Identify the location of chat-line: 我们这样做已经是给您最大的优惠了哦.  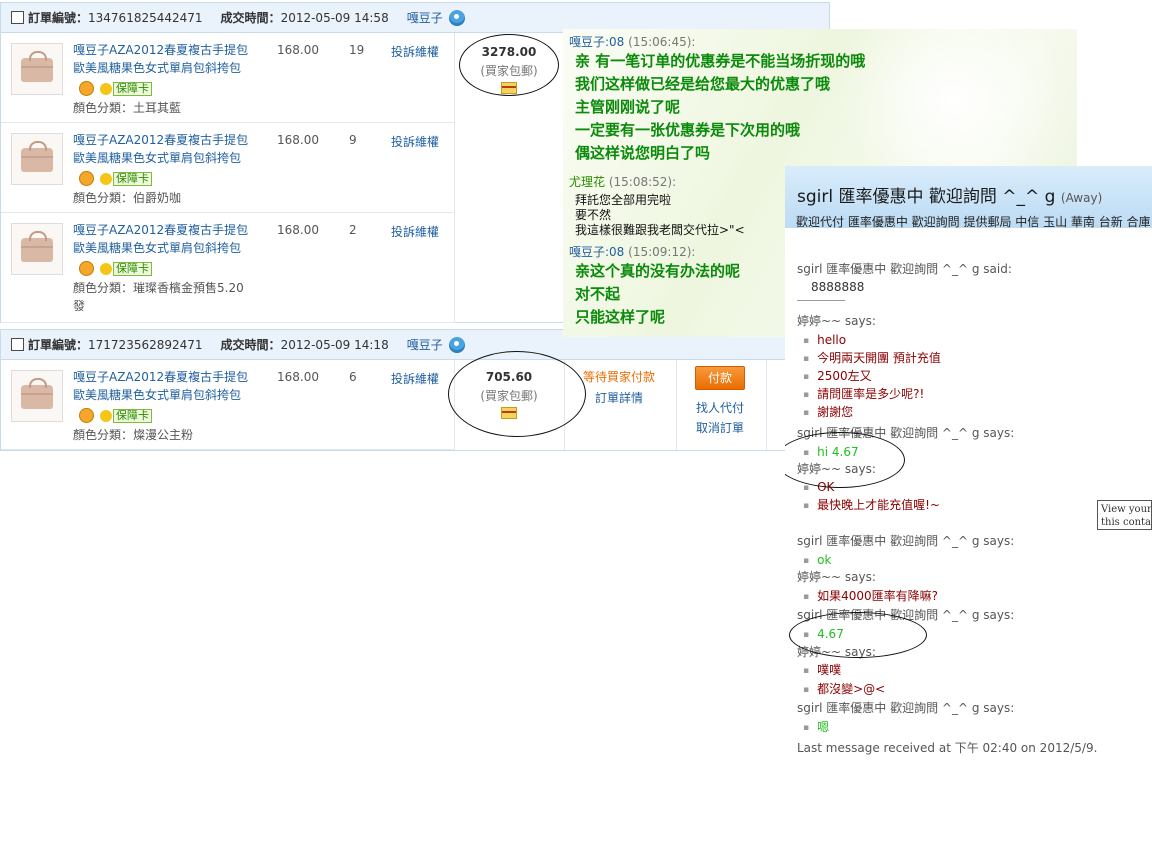
(703, 84).